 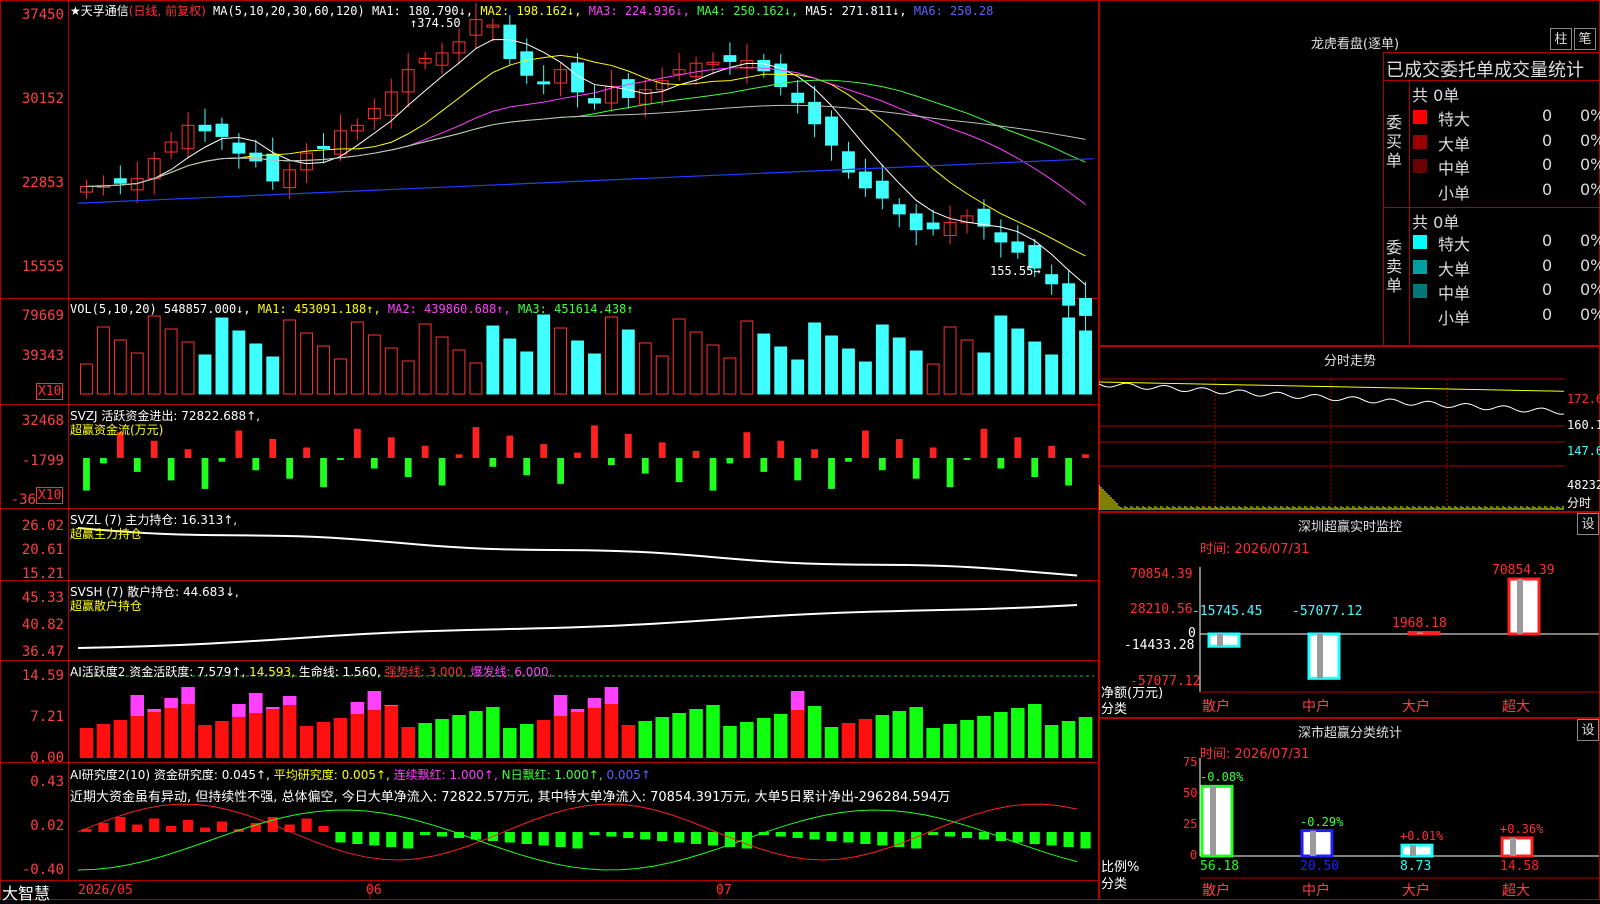 What do you see at coordinates (425, 672) in the screenshot?
I see `ai1-strong: 强势线: 3.000,` at bounding box center [425, 672].